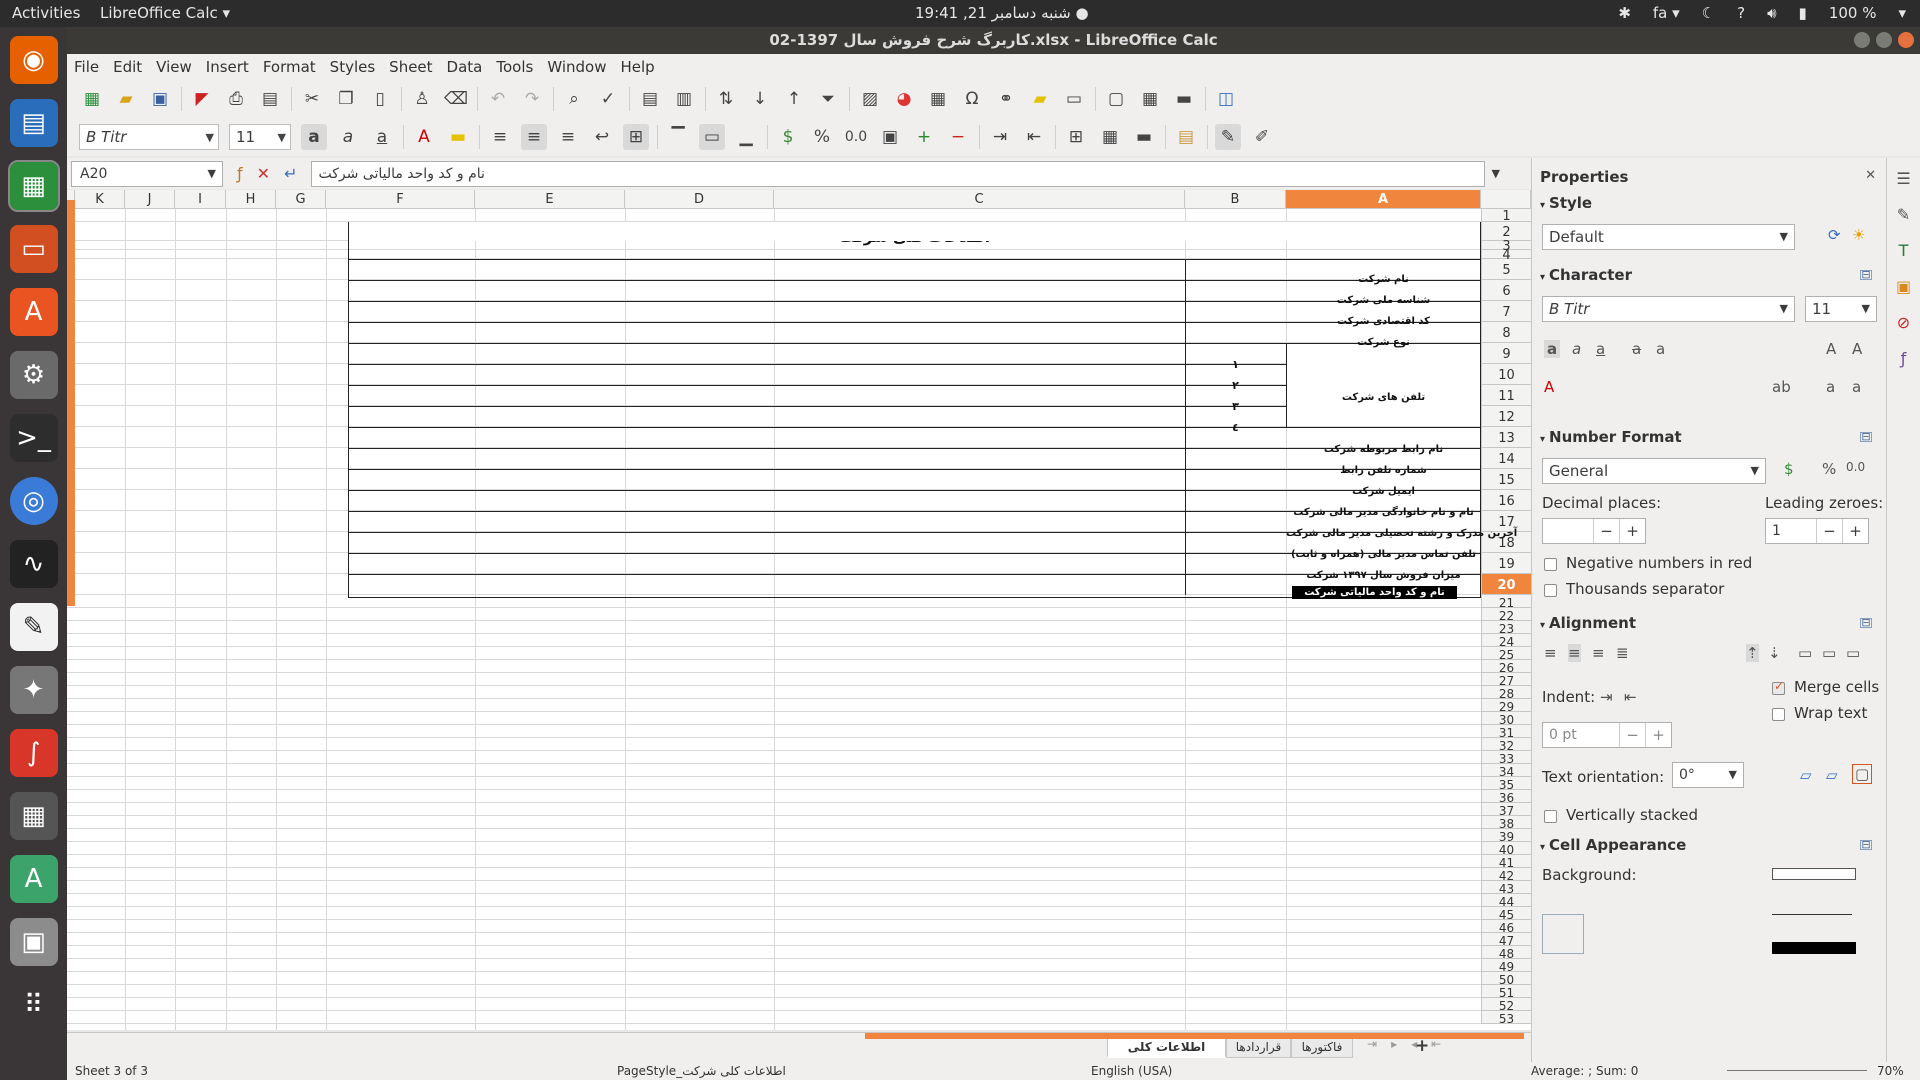  I want to click on zoom-level: 70%, so click(1890, 1071).